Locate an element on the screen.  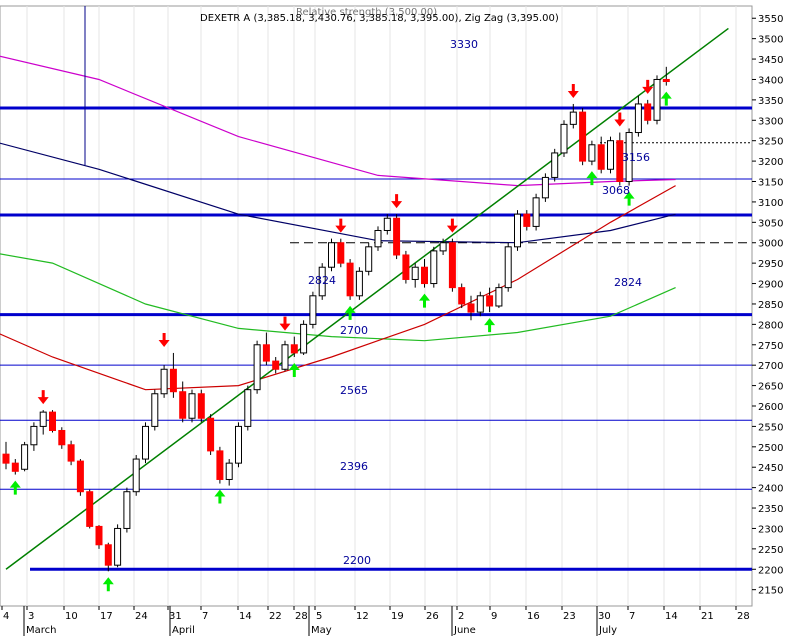
x-tick-label: 5 is located at coordinates (319, 616).